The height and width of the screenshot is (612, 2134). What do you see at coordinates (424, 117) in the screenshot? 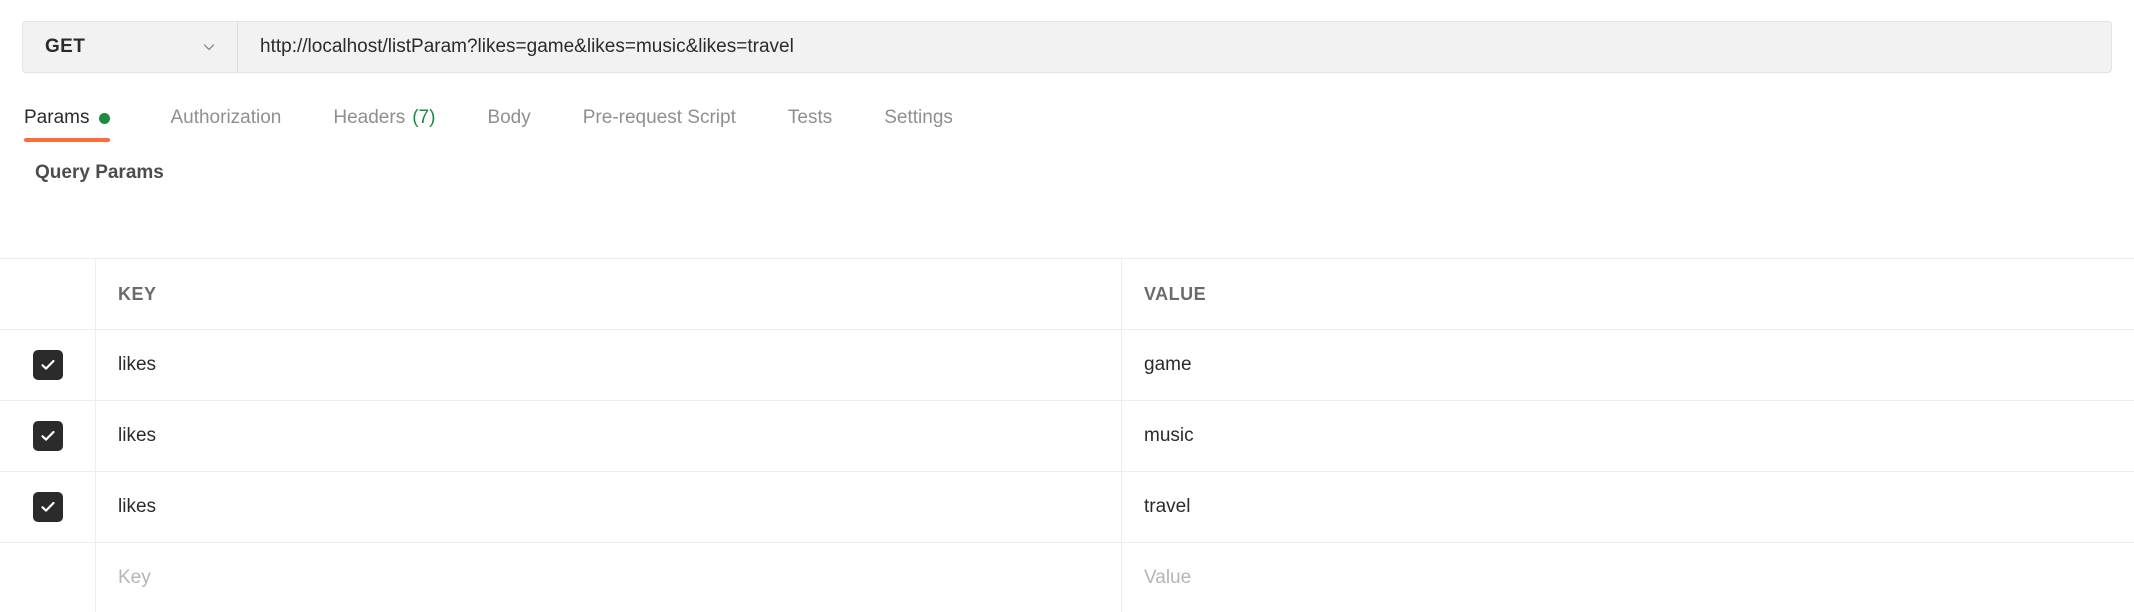
I see `tab-headers-count: (7)` at bounding box center [424, 117].